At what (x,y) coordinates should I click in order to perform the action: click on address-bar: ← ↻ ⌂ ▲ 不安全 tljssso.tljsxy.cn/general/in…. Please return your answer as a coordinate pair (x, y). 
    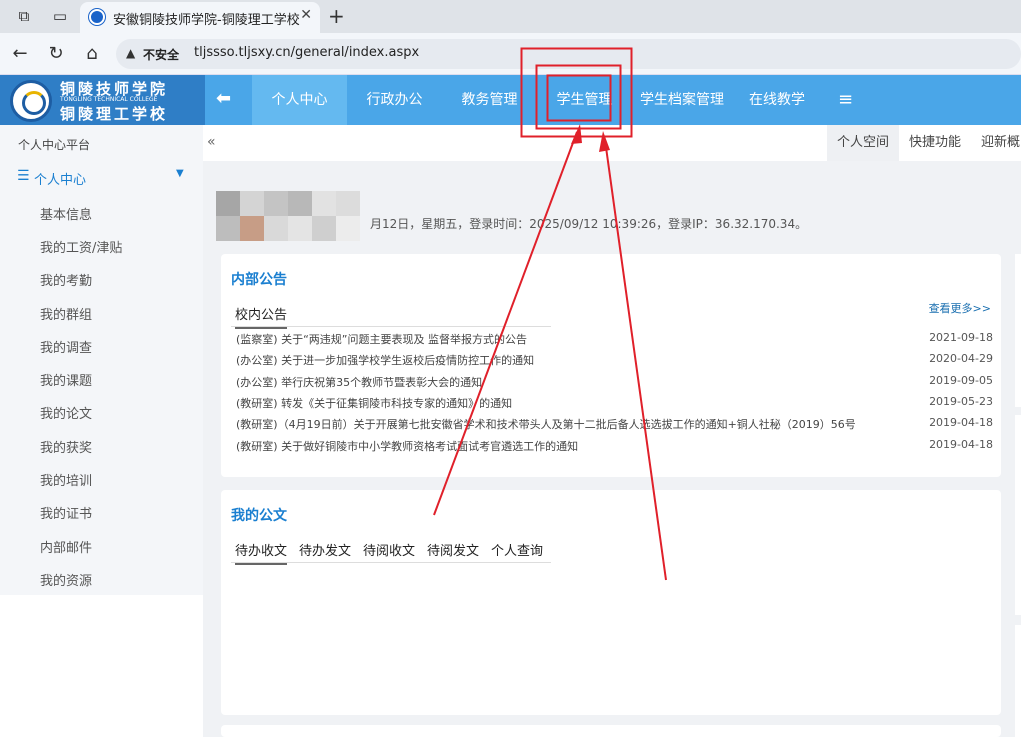
    Looking at the image, I should click on (510, 54).